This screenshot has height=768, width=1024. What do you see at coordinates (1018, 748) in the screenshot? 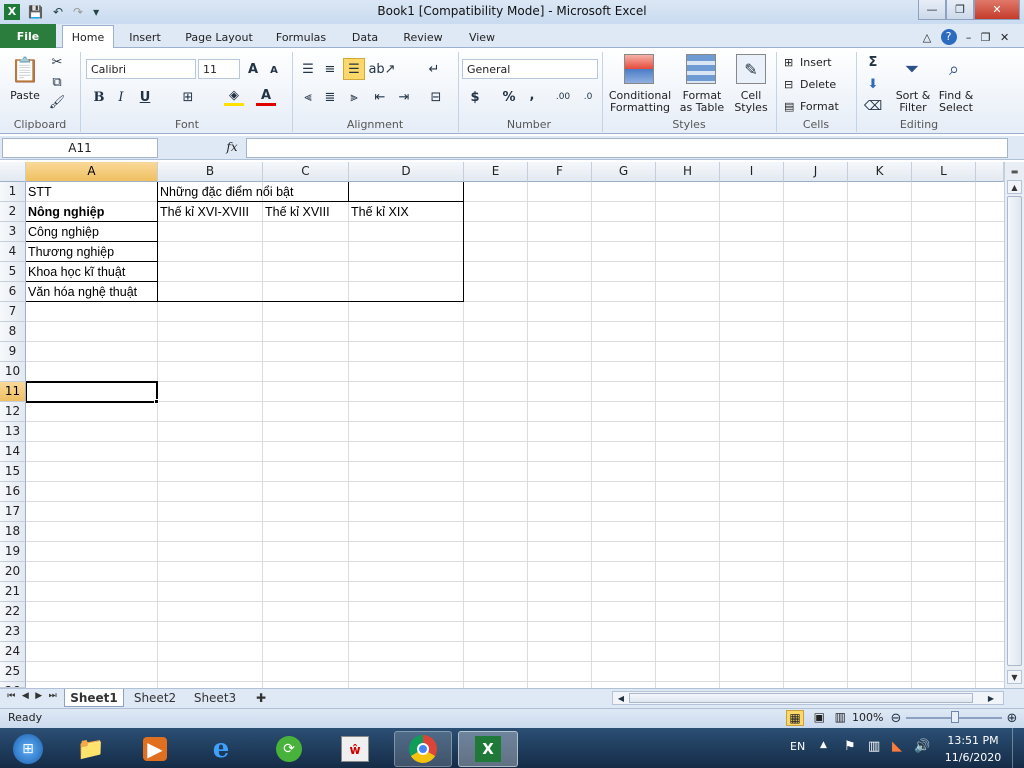
I see `show-desktop-button` at bounding box center [1018, 748].